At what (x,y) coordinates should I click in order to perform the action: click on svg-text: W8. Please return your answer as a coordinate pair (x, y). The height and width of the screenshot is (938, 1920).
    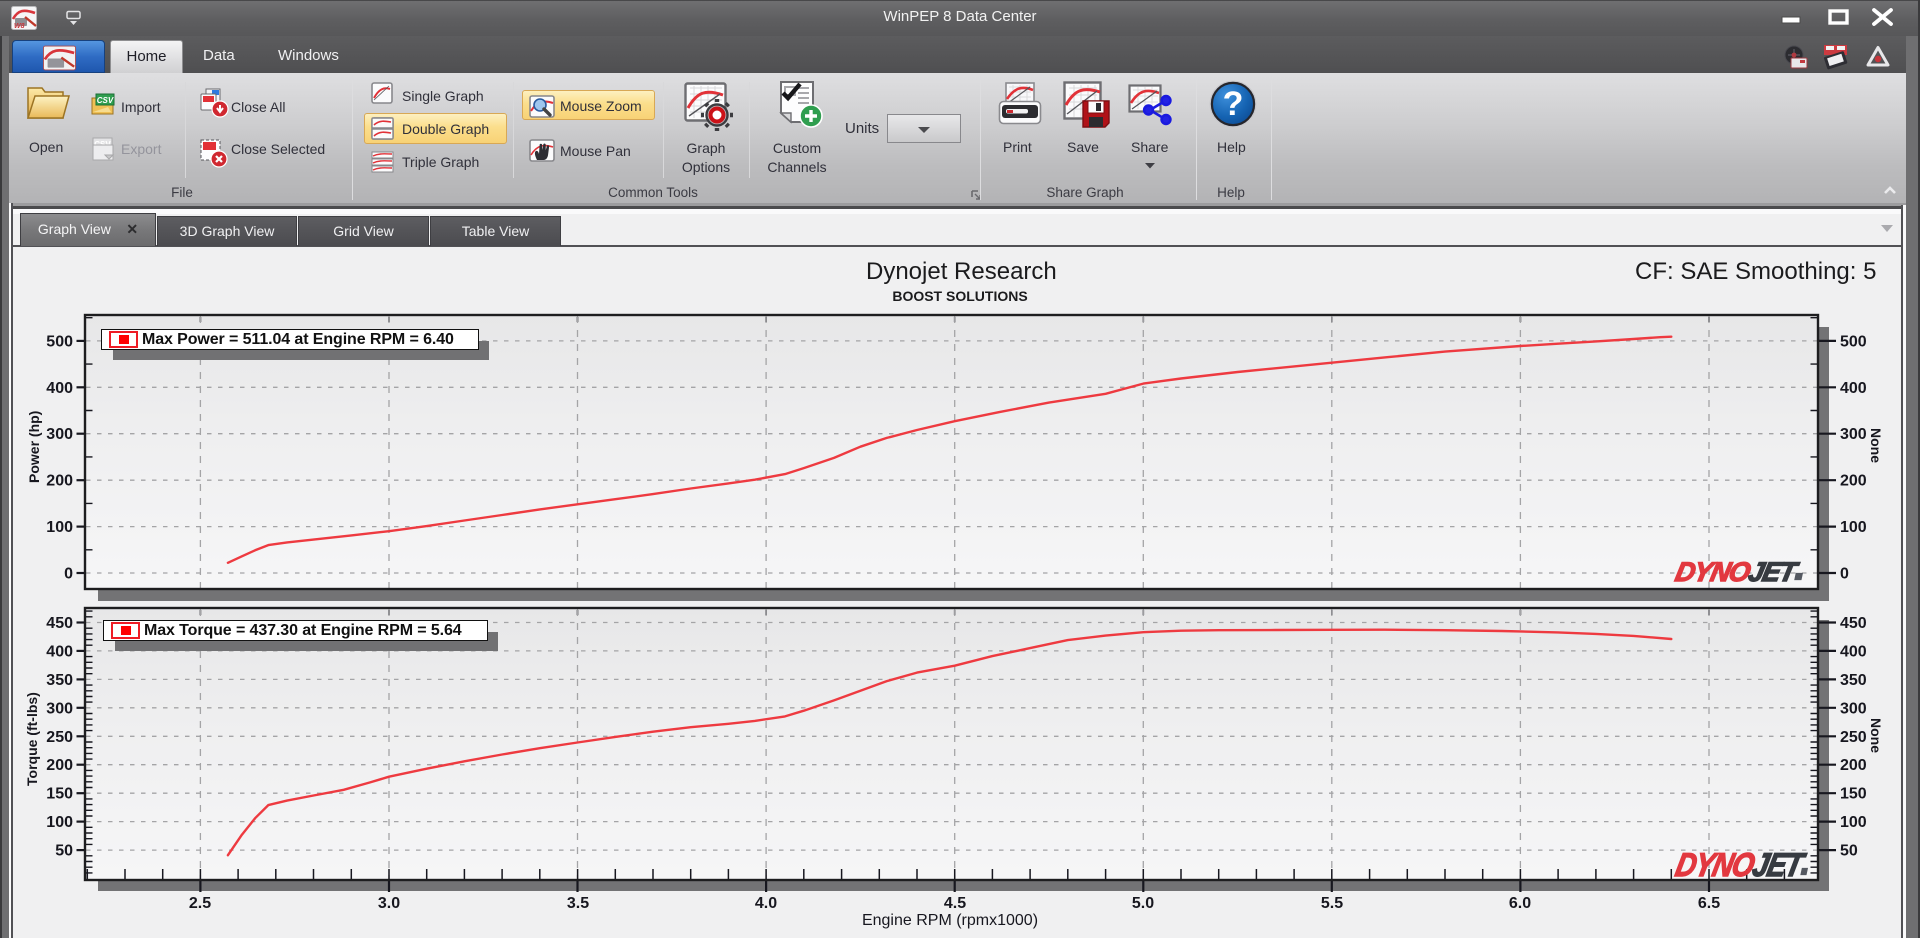
    Looking at the image, I should click on (19, 26).